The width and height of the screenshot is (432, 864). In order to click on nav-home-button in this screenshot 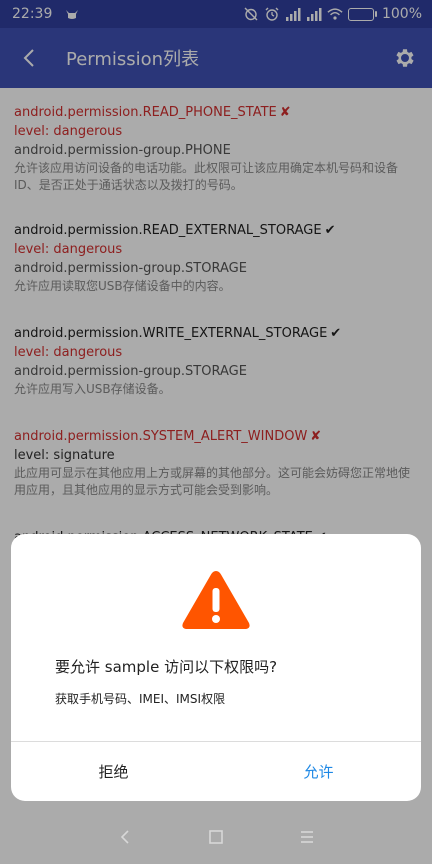, I will do `click(216, 837)`.